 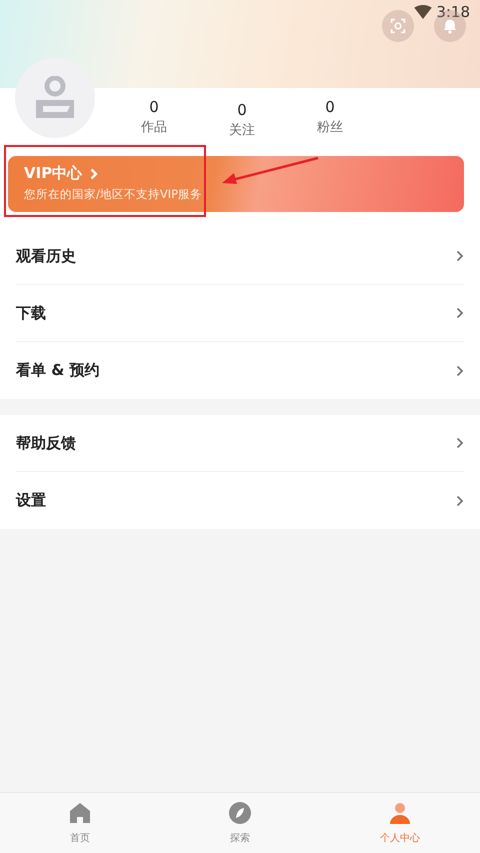 What do you see at coordinates (242, 130) in the screenshot?
I see `stat-label: 关注` at bounding box center [242, 130].